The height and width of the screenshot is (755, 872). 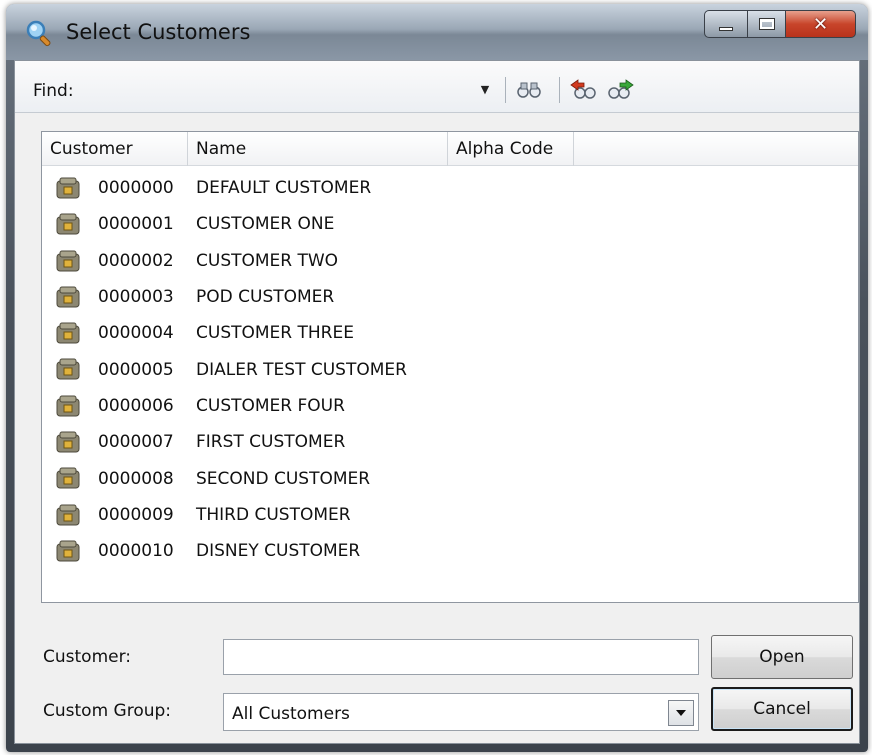 What do you see at coordinates (782, 709) in the screenshot?
I see `cancel-button: Cancel` at bounding box center [782, 709].